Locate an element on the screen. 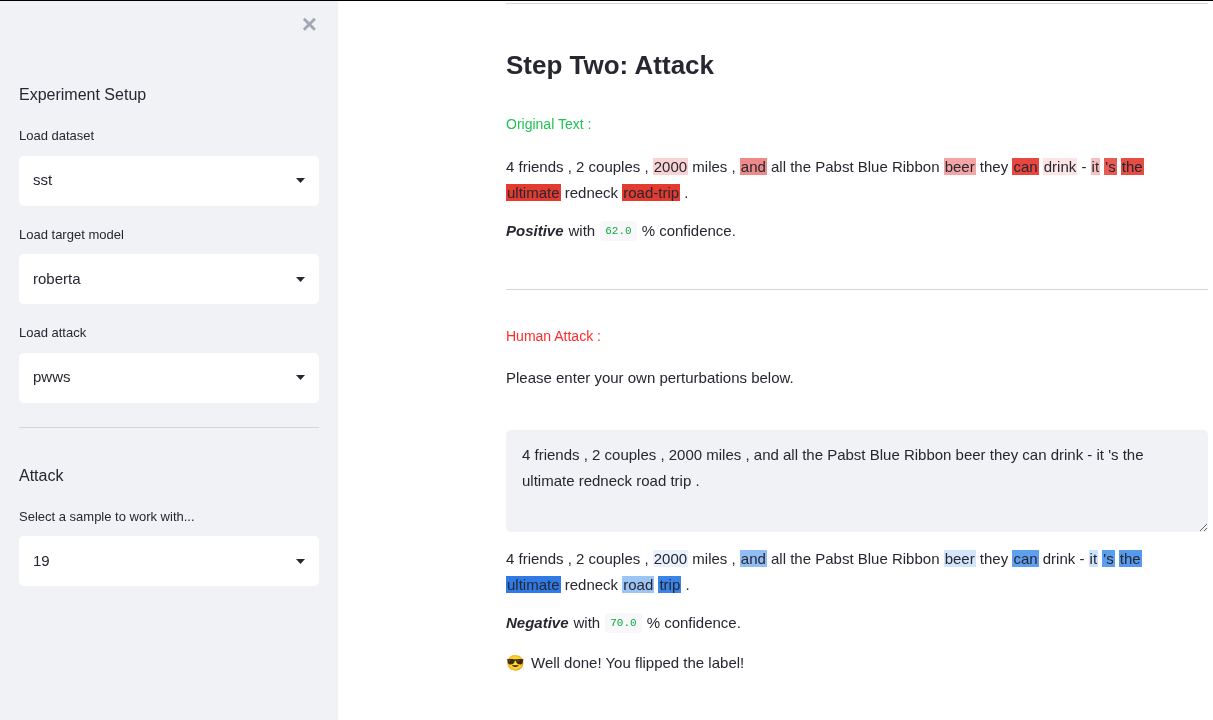  result-message: Well done! You flipped the label! is located at coordinates (638, 663).